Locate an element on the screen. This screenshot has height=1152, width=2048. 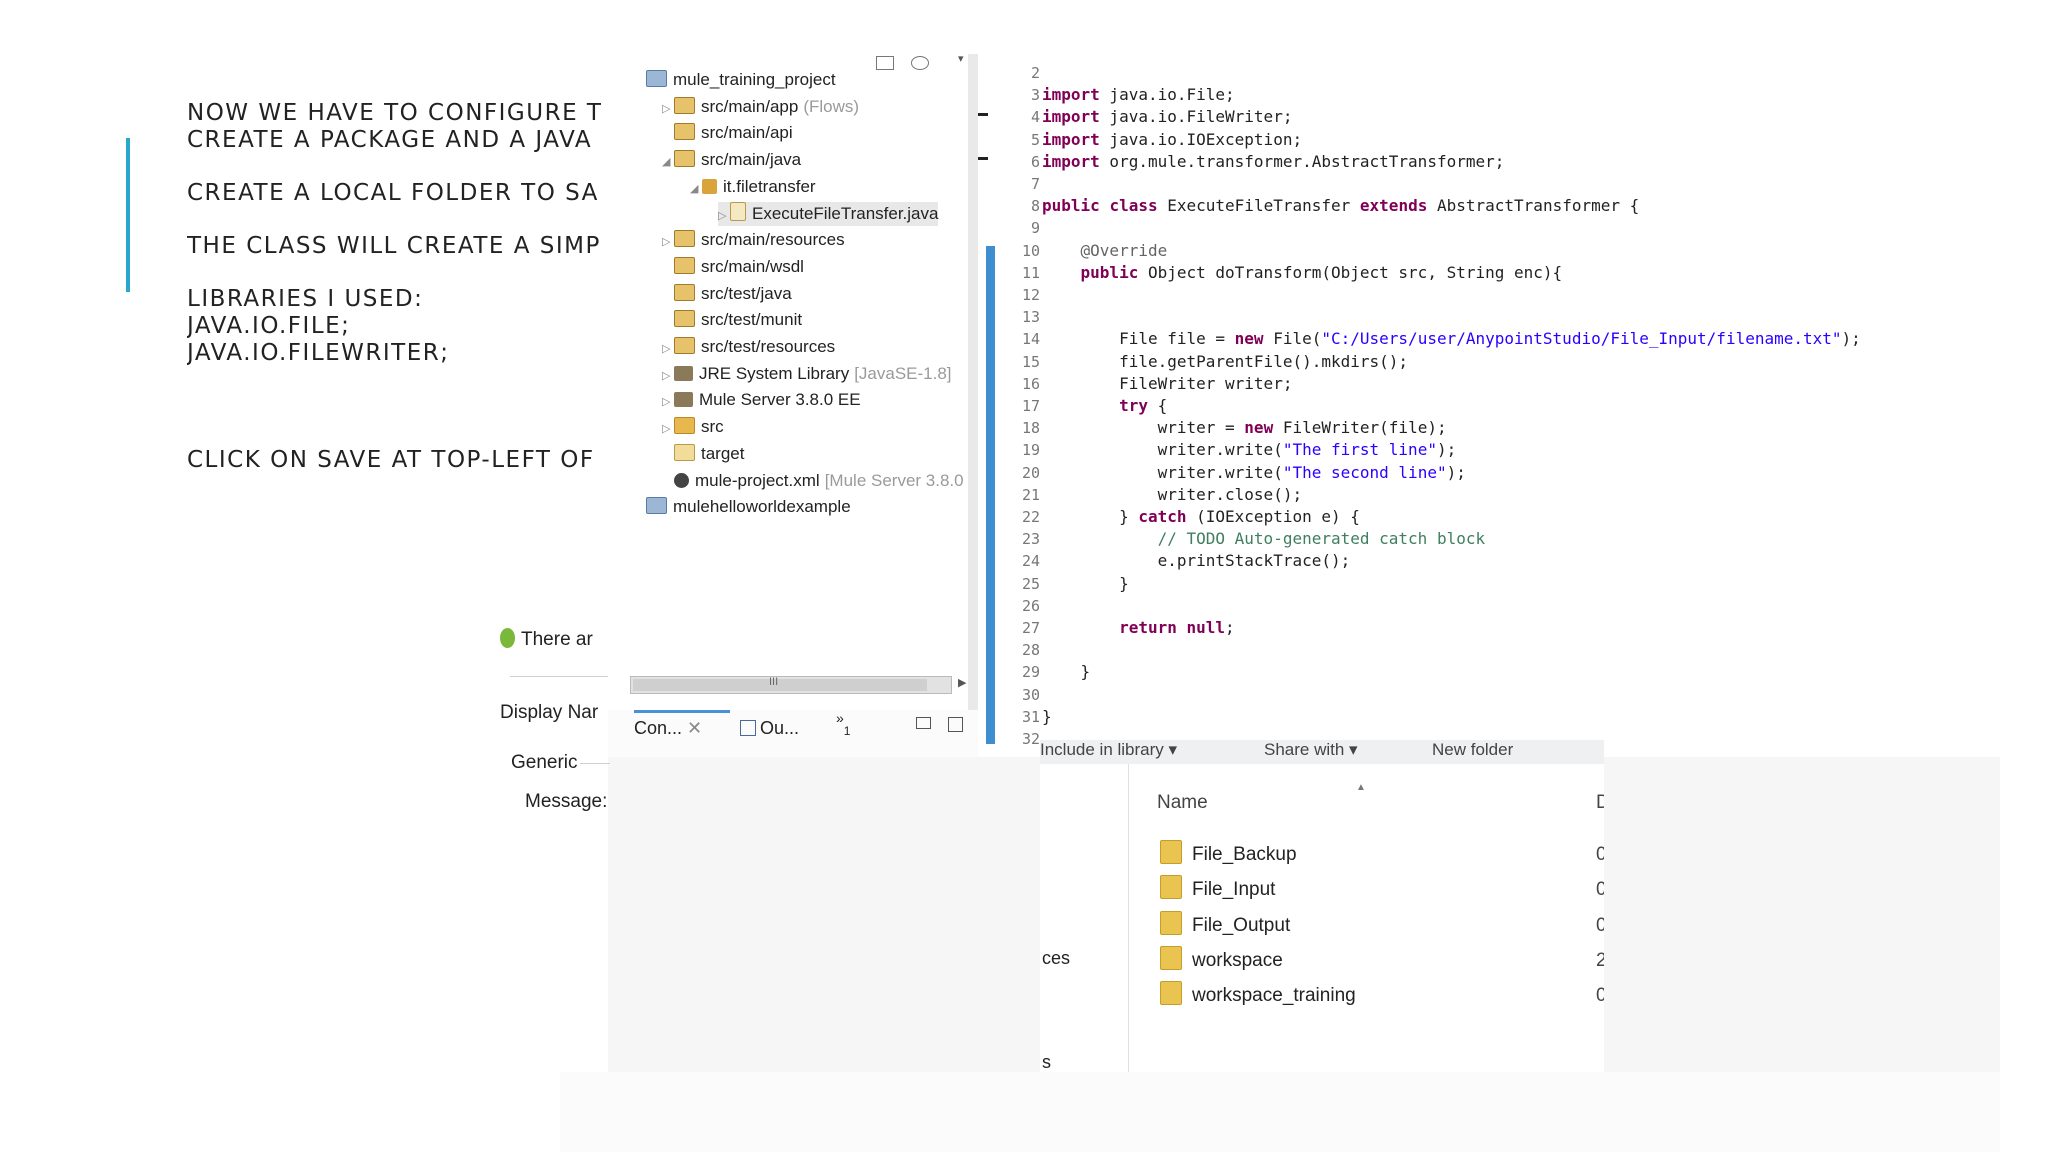
tree-item: src/main/api is located at coordinates (727, 133).